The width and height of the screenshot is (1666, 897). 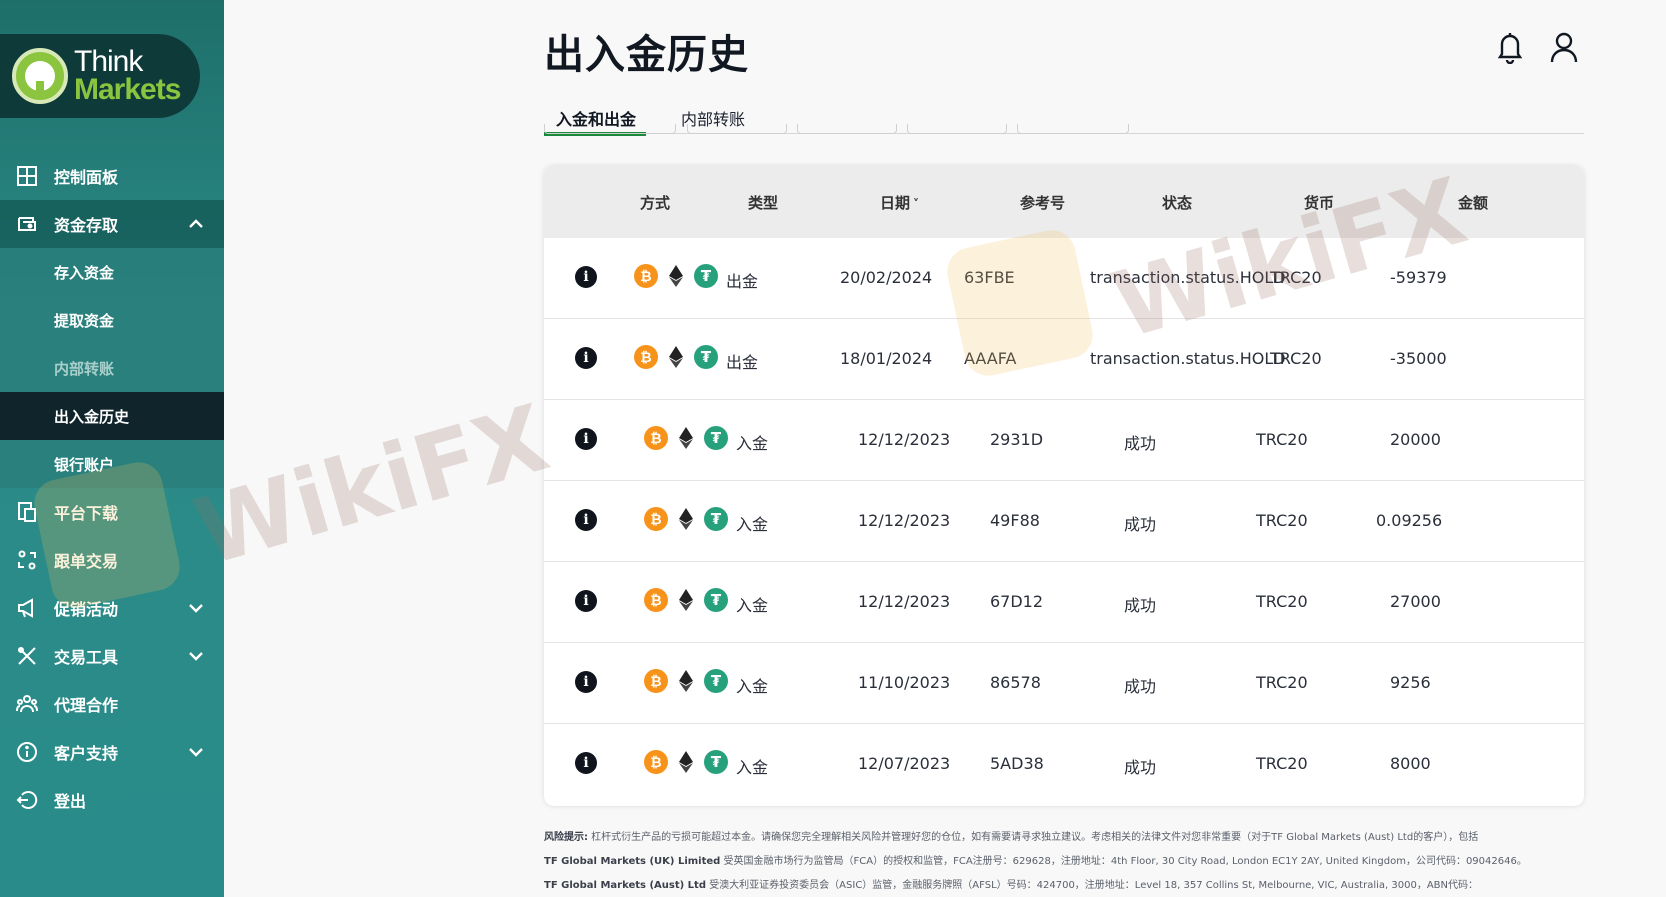 What do you see at coordinates (70, 801) in the screenshot?
I see `sidebar-item-label: 登出` at bounding box center [70, 801].